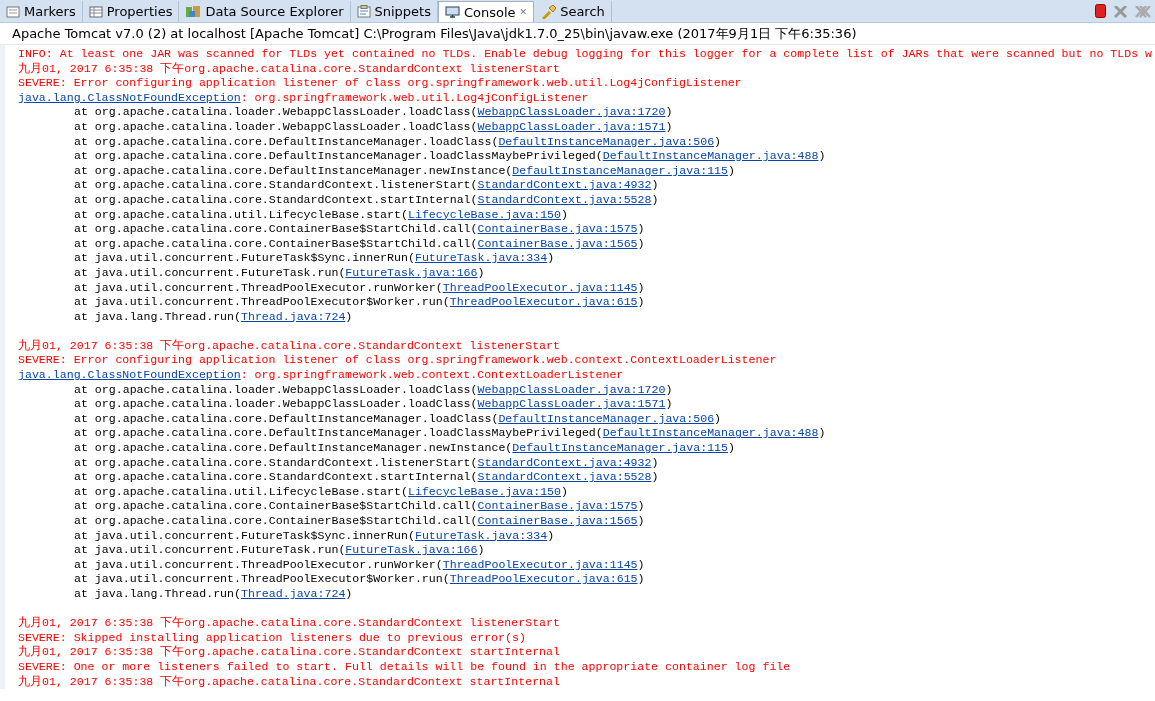 This screenshot has height=701, width=1155. Describe the element at coordinates (258, 564) in the screenshot. I see `stack-frame: at java.util.concurrent.ThreadPoolExecutor.runWorker(` at that location.